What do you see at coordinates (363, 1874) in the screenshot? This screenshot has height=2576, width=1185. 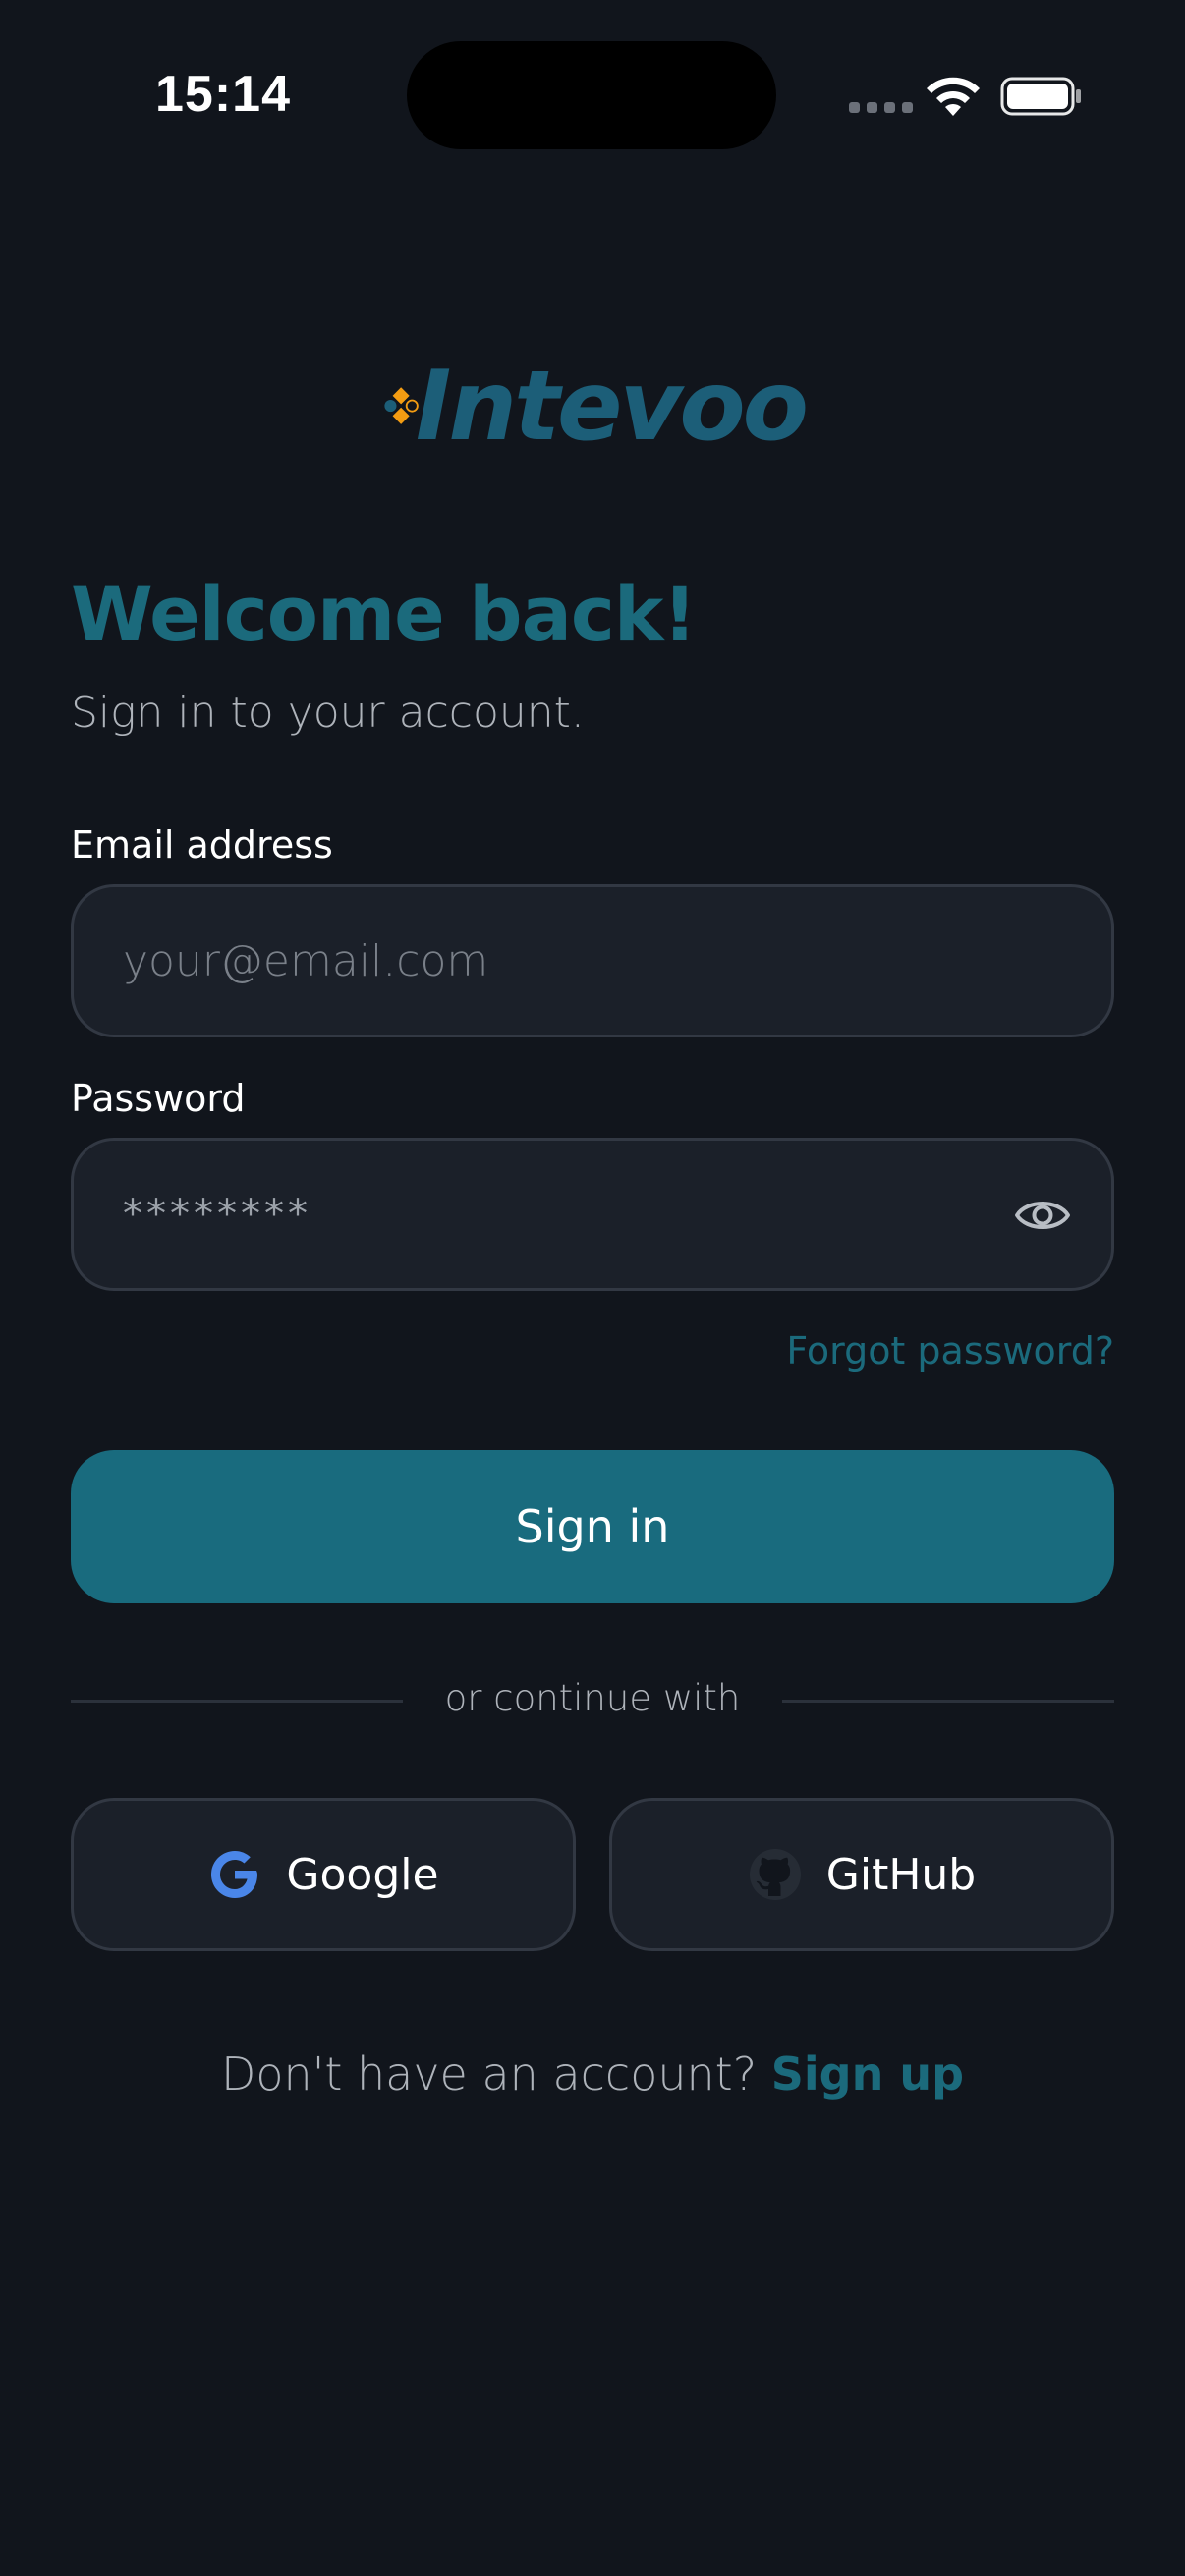 I see `google-button-label: Google` at bounding box center [363, 1874].